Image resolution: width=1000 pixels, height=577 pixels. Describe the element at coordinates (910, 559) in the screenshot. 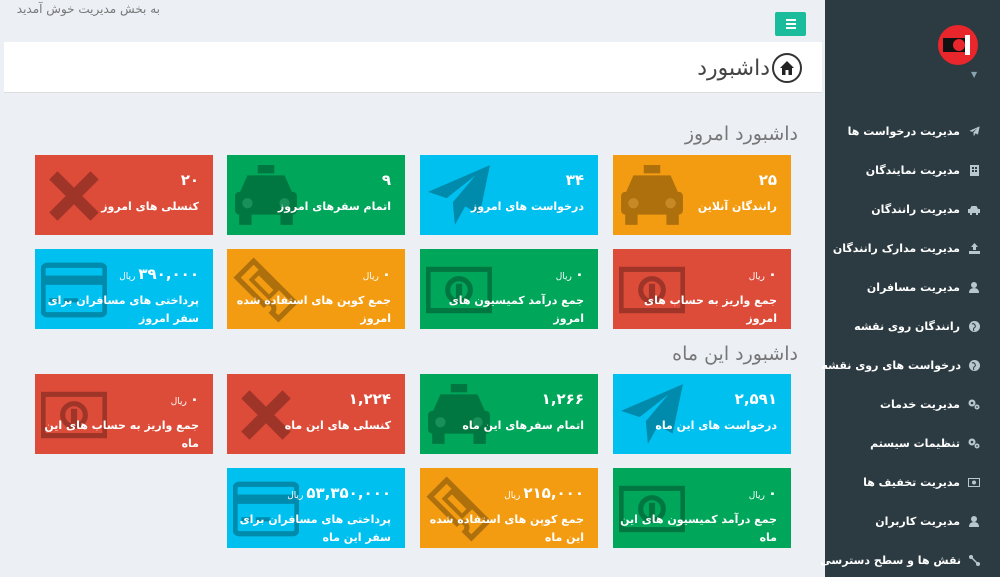

I see `sidebar-item-roles: نقش ها و سطح دسترسی` at that location.